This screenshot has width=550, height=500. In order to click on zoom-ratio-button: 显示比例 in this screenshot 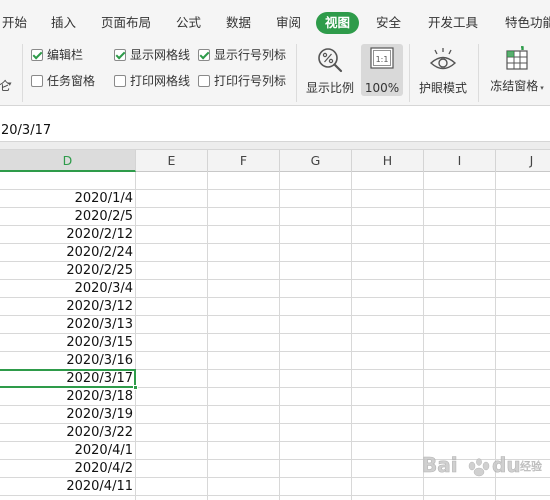, I will do `click(330, 70)`.